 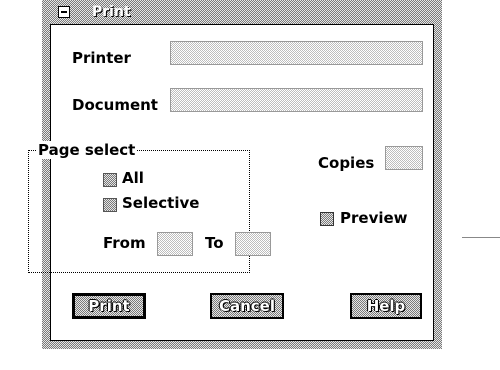 I want to click on preview-checkbox, so click(x=327, y=219).